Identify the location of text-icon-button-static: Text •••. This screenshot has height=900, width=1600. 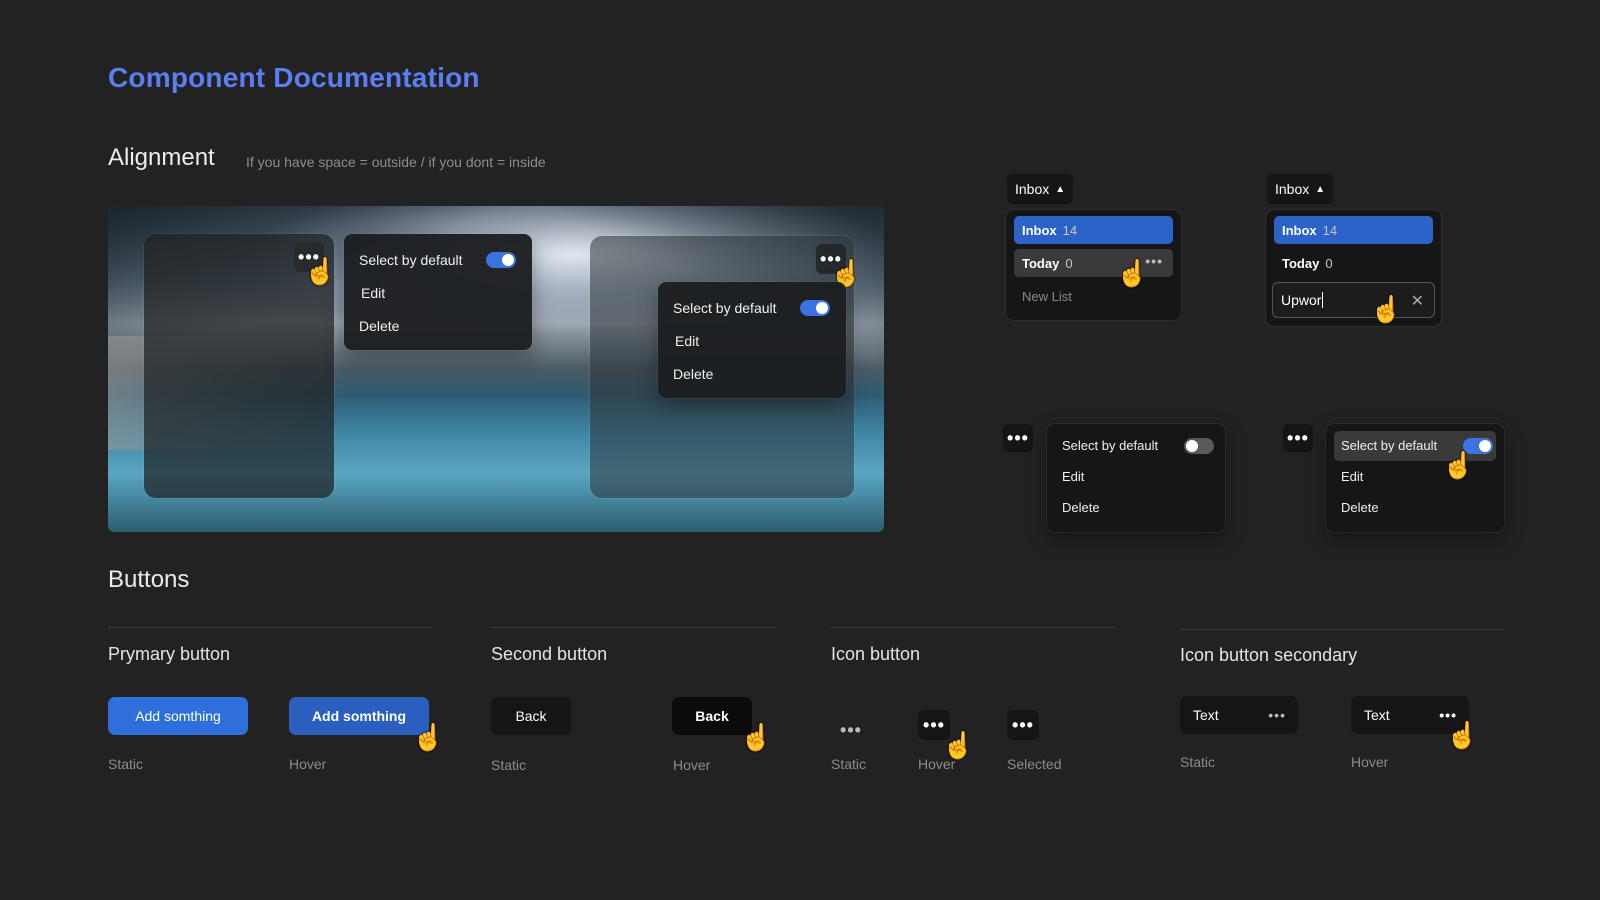
(1239, 715).